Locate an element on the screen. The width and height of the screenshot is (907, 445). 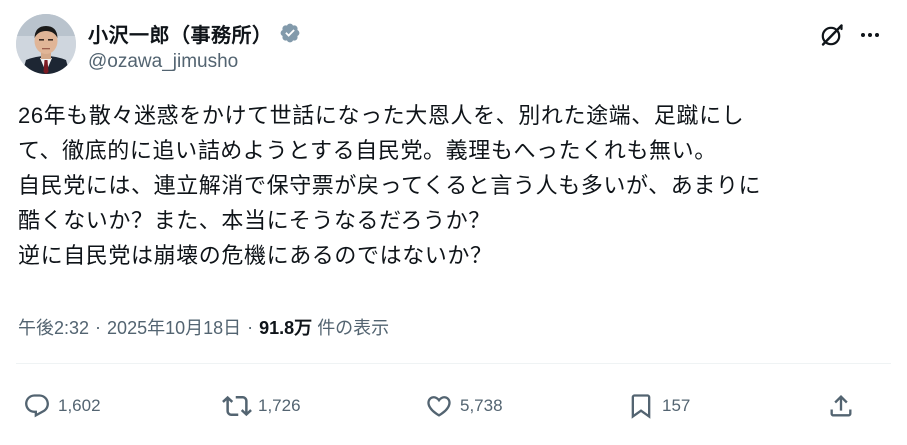
tweet-date: 2025年10月18日 is located at coordinates (174, 327).